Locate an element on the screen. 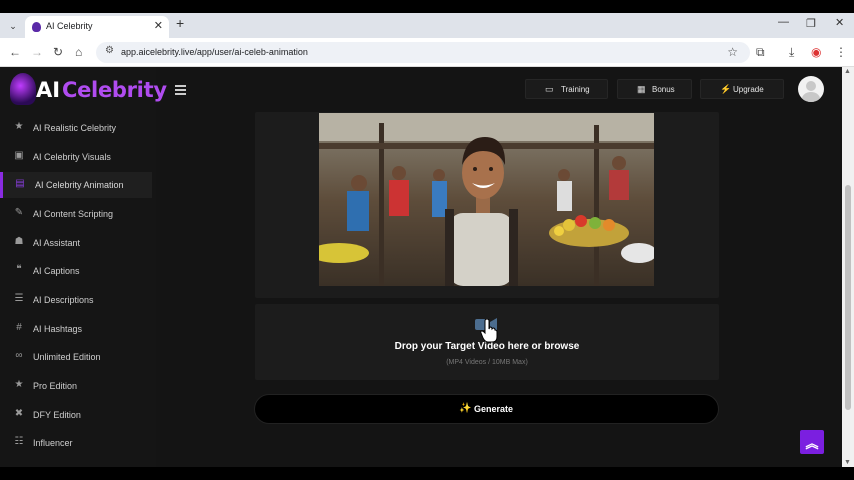  sidebar-item-ai-descriptions: ☰ AI Descriptions is located at coordinates (76, 300).